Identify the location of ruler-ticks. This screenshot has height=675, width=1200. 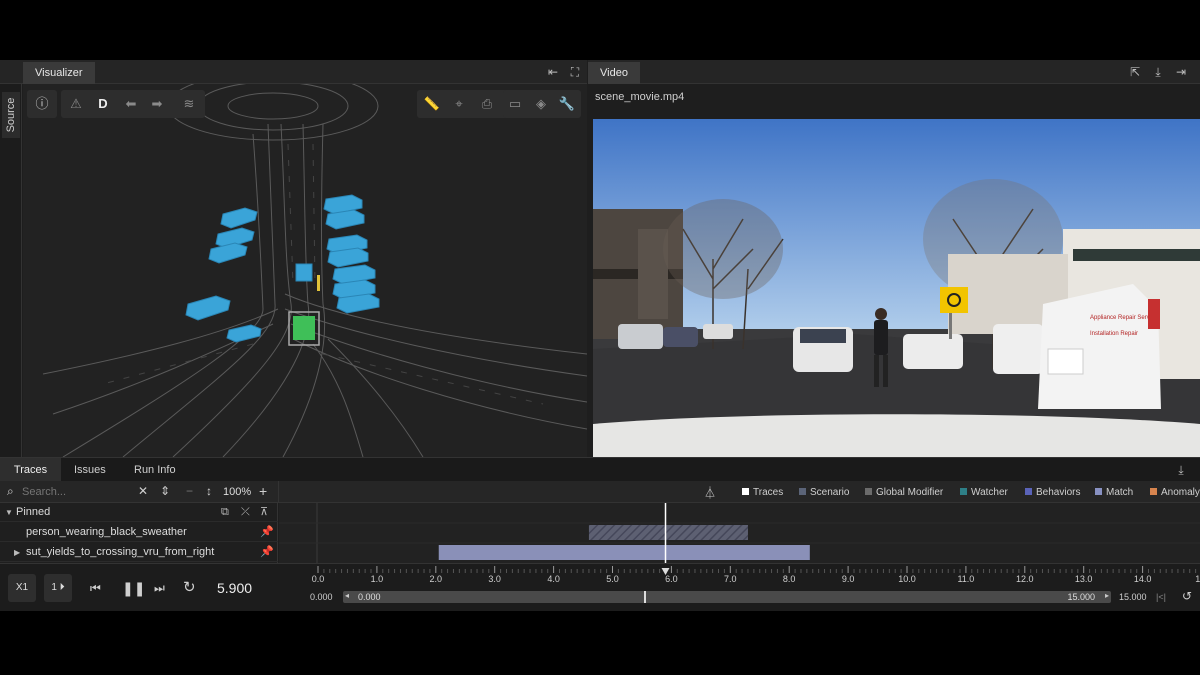
(757, 570).